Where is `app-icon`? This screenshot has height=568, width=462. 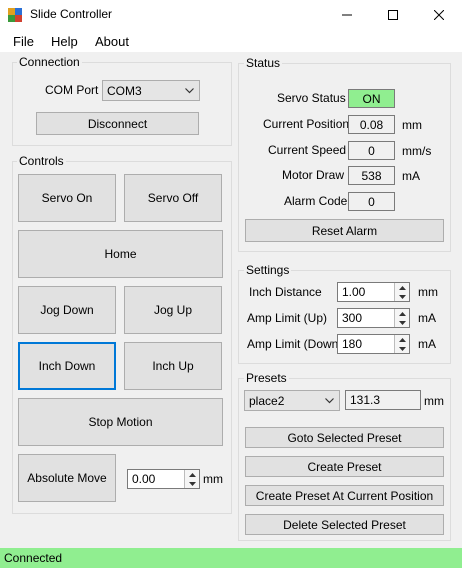
app-icon is located at coordinates (15, 15).